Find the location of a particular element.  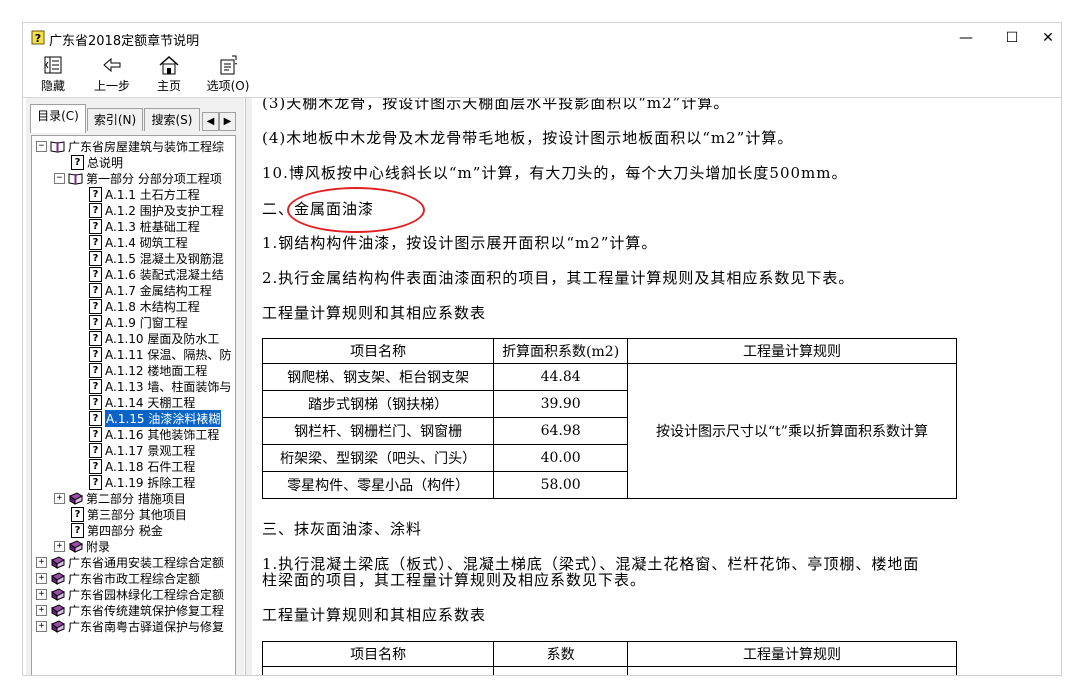

tree-node-section: ? A.1.6 装配式混凝土结 is located at coordinates (156, 274).